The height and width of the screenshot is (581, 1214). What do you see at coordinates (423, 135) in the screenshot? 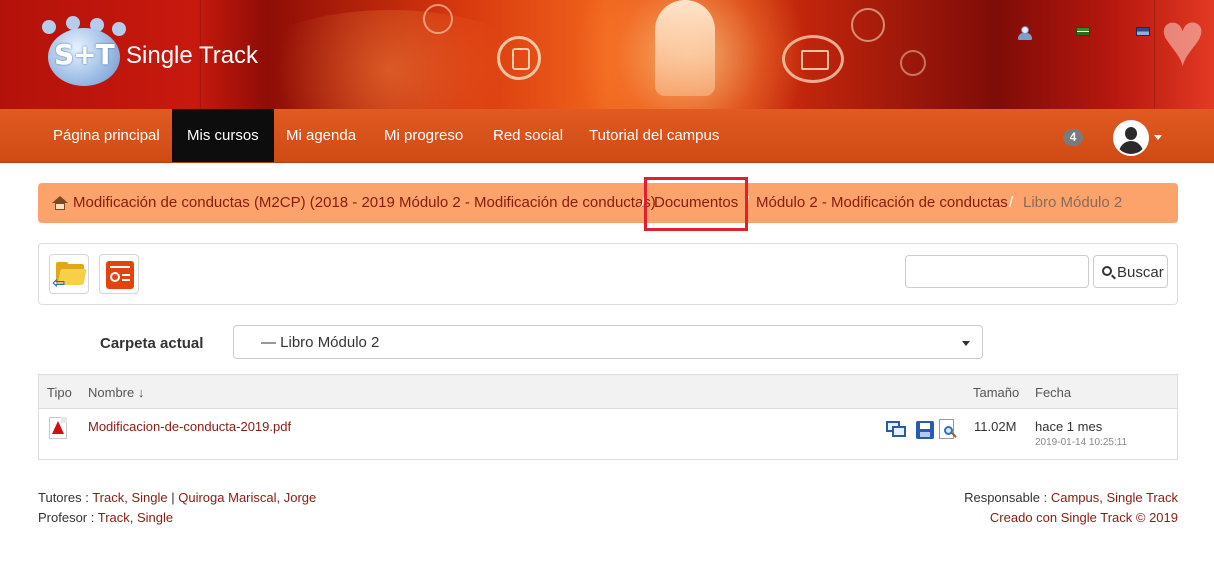
I see `nav-my-progress: Mi progreso` at bounding box center [423, 135].